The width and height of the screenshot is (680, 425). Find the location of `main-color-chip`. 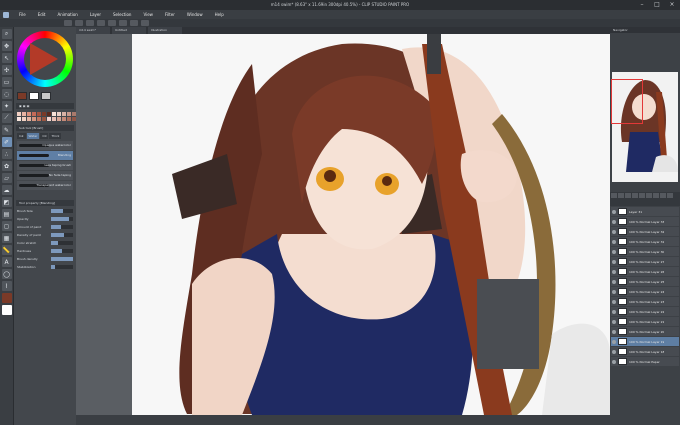

main-color-chip is located at coordinates (22, 96).